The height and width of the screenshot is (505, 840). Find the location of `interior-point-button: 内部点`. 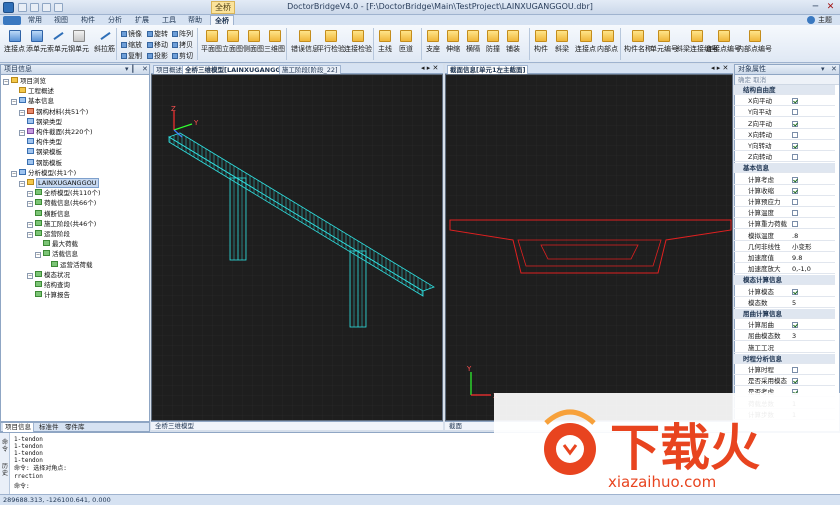

interior-point-button: 内部点 is located at coordinates (607, 42).